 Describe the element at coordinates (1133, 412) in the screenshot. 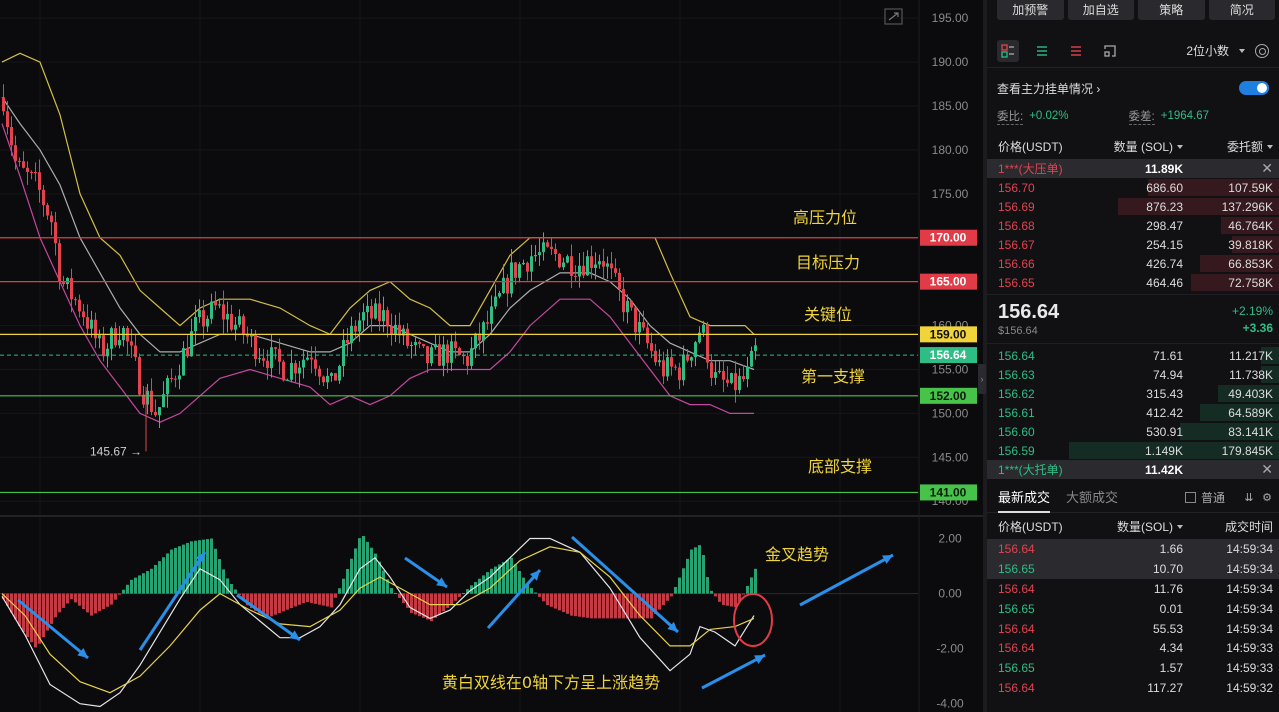

I see `bid-row: 156.61 412.42 64.589K` at that location.